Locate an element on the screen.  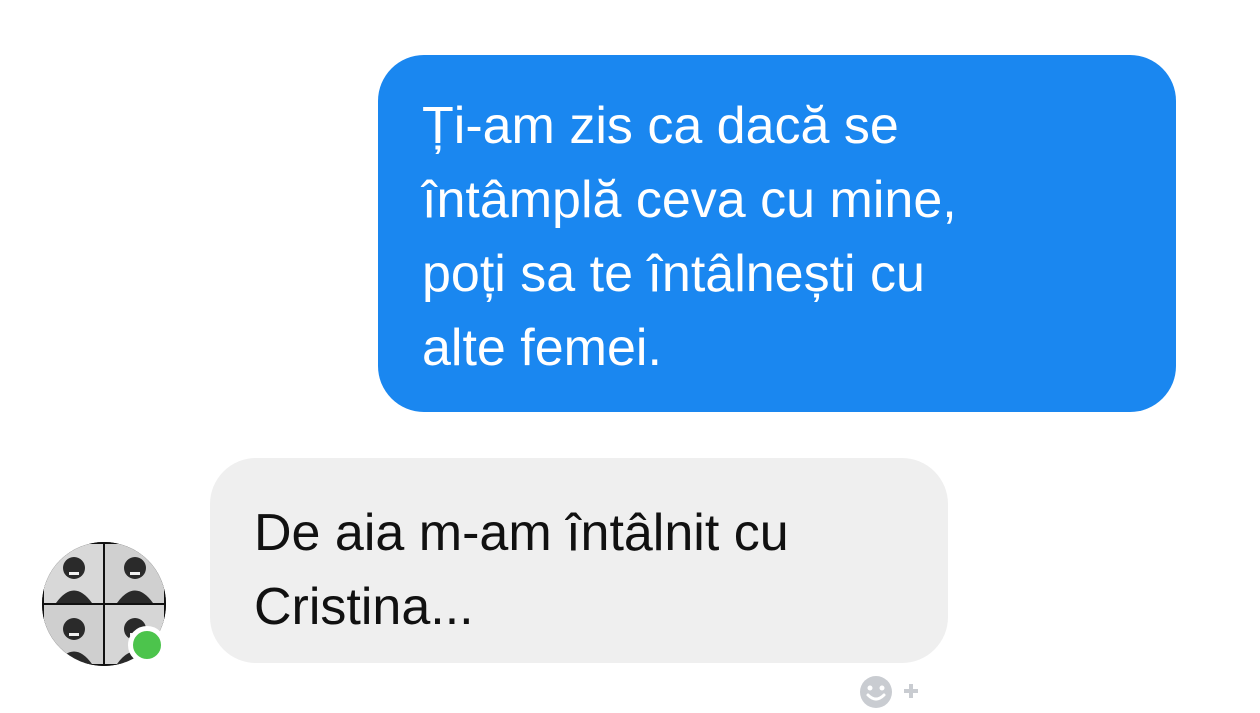
smiley-add-reaction-icon is located at coordinates (889, 692).